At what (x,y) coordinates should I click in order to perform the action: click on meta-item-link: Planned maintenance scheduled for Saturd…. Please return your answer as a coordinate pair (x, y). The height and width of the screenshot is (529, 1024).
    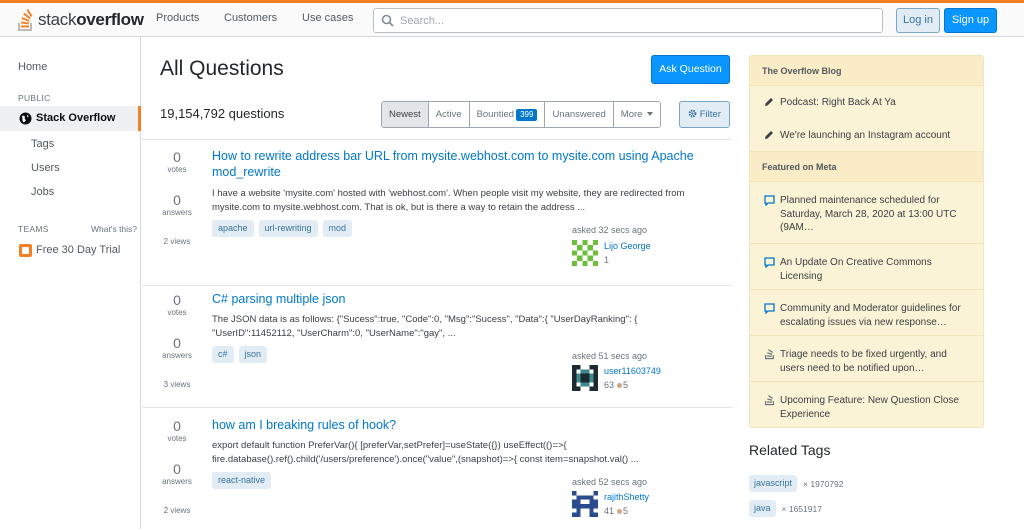
    Looking at the image, I should click on (877, 214).